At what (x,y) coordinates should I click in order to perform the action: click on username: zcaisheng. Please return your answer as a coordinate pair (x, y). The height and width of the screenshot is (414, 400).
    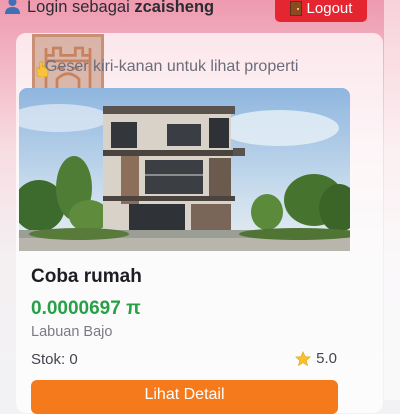
    Looking at the image, I should click on (174, 8).